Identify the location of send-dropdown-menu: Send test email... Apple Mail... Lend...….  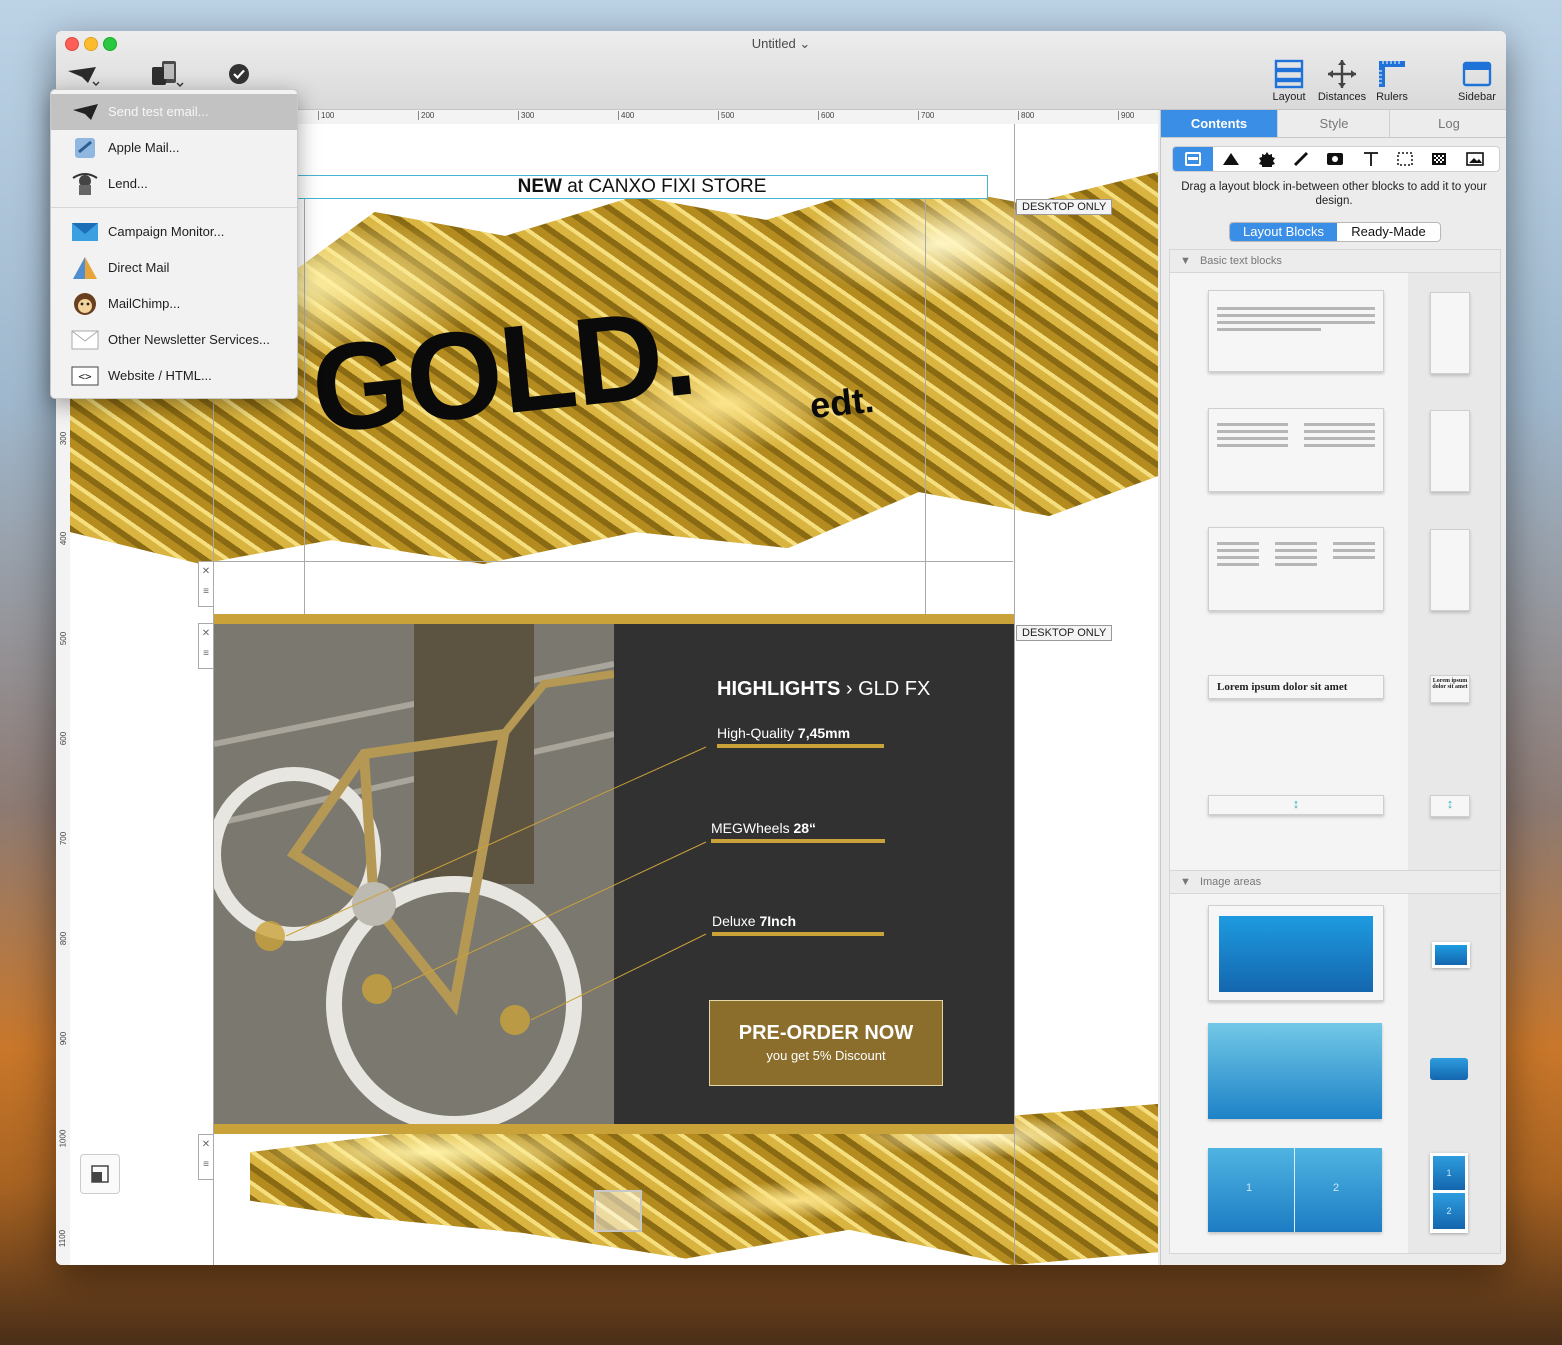
(174, 244).